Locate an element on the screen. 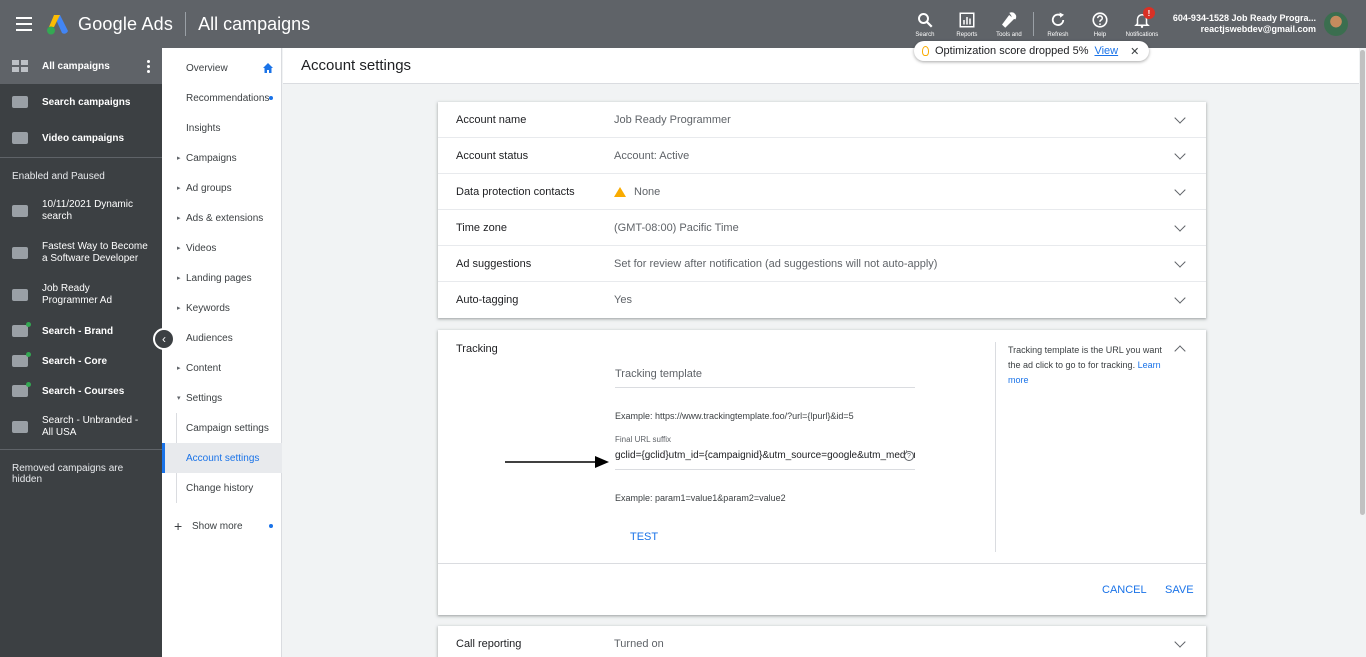 This screenshot has width=1366, height=657. menu-ad-groups: ▸ Ad groups is located at coordinates (222, 188).